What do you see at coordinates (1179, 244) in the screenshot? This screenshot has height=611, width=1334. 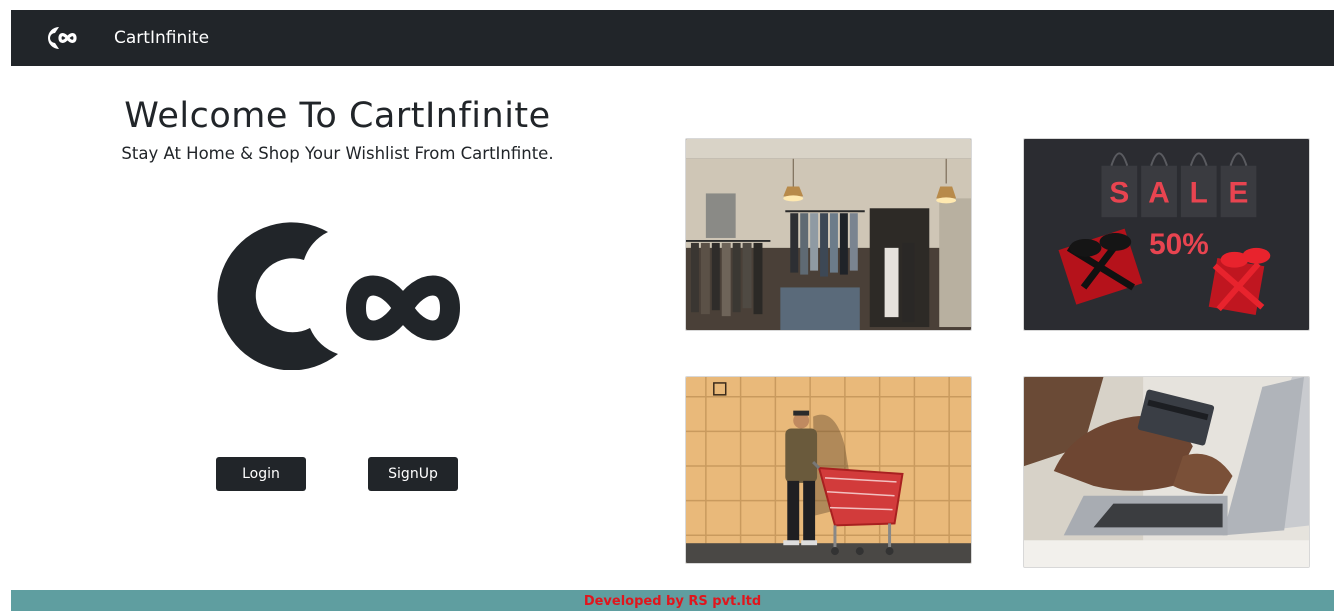 I see `sale-percent: 50%` at bounding box center [1179, 244].